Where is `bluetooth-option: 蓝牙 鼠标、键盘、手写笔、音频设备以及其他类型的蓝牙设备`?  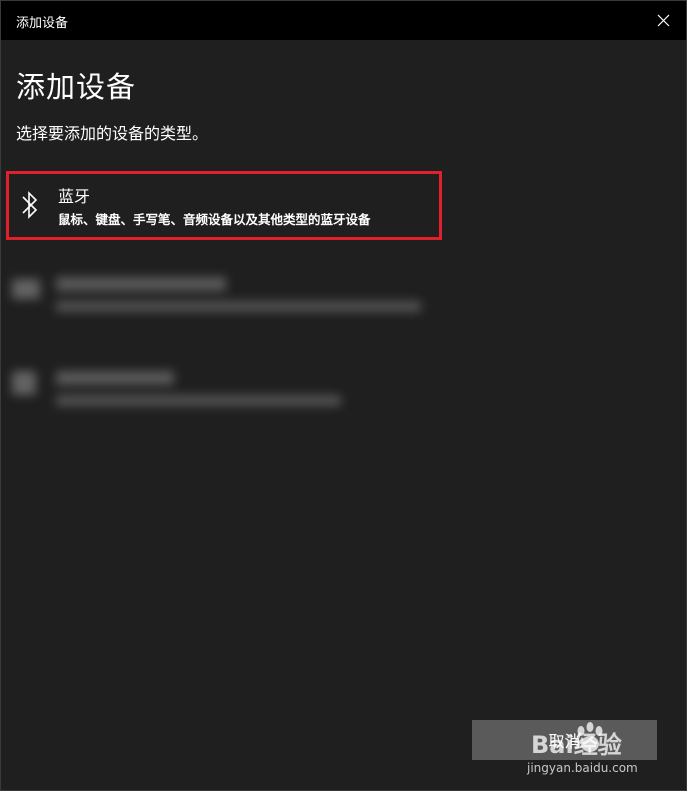
bluetooth-option: 蓝牙 鼠标、键盘、手写笔、音频设备以及其他类型的蓝牙设备 is located at coordinates (224, 205).